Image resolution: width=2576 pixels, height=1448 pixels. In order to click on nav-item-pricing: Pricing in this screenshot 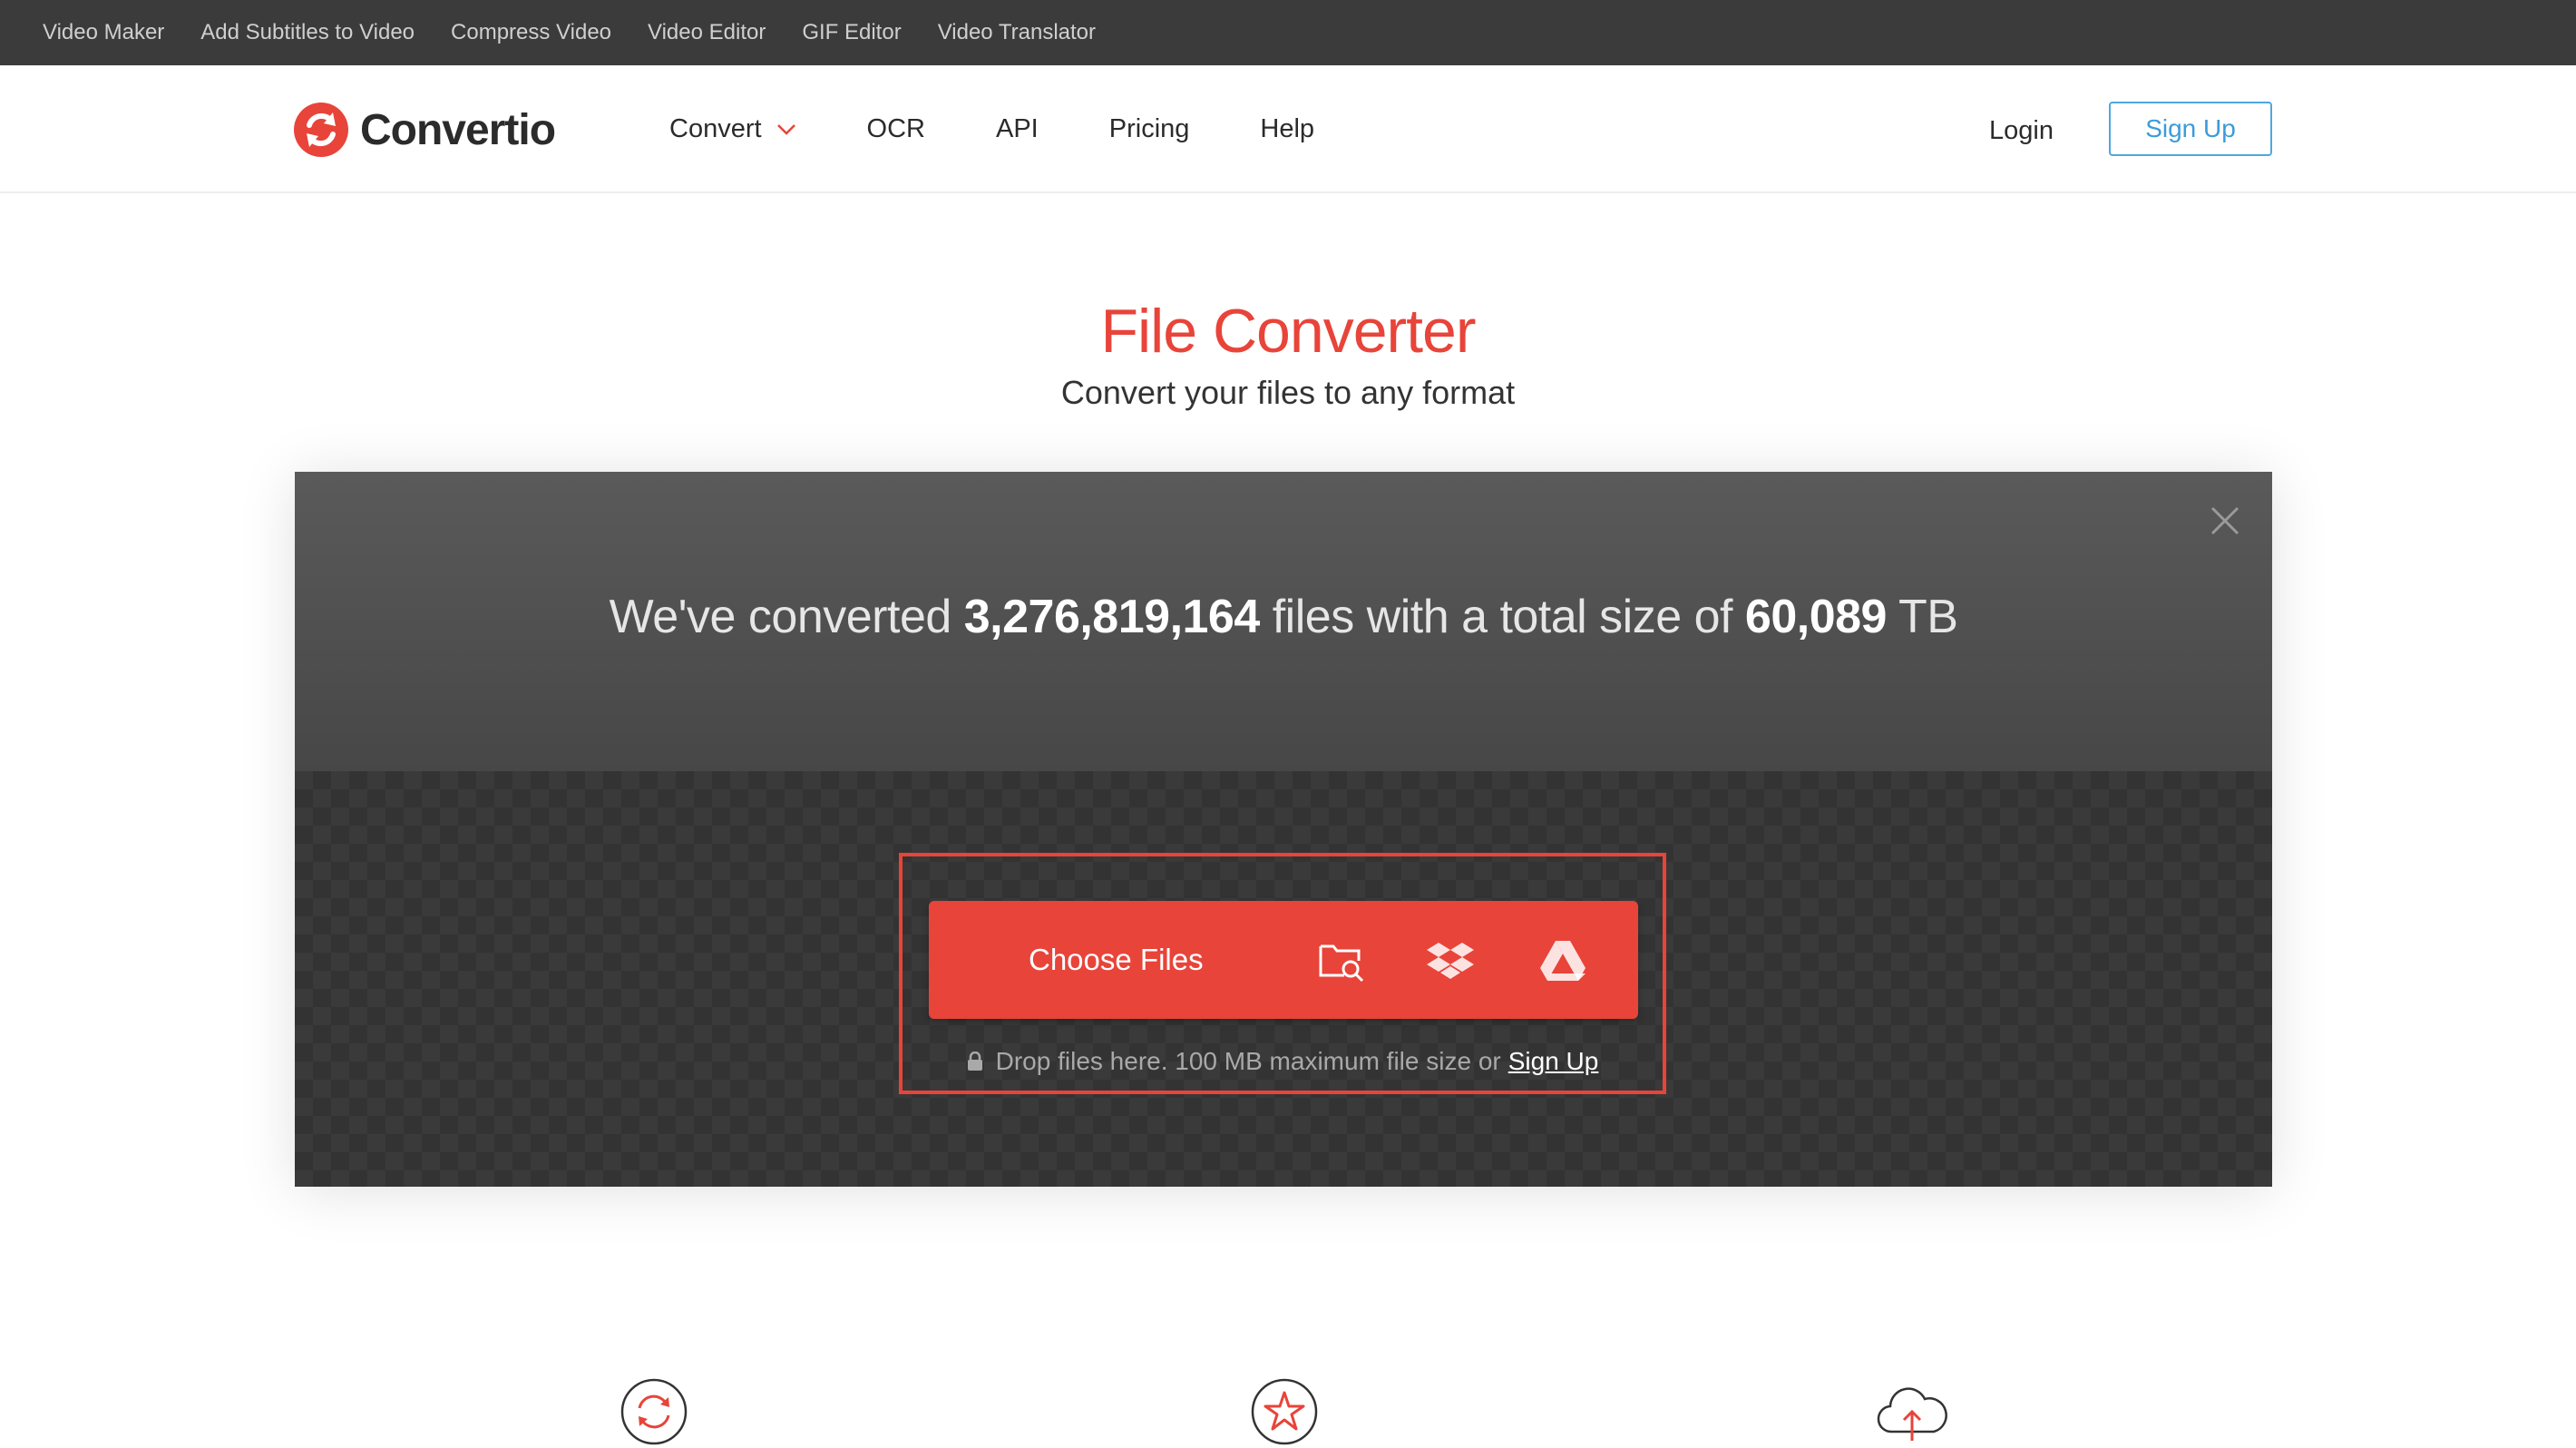, I will do `click(1149, 129)`.